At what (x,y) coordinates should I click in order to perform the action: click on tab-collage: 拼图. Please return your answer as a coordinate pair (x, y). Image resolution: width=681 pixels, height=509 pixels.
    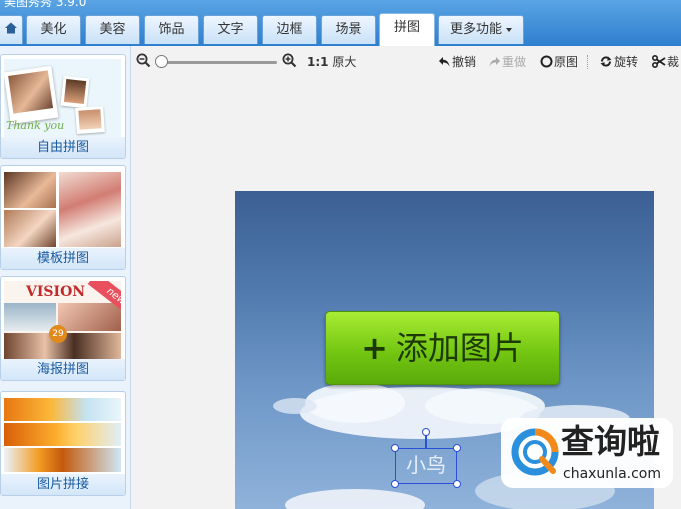
    Looking at the image, I should click on (407, 29).